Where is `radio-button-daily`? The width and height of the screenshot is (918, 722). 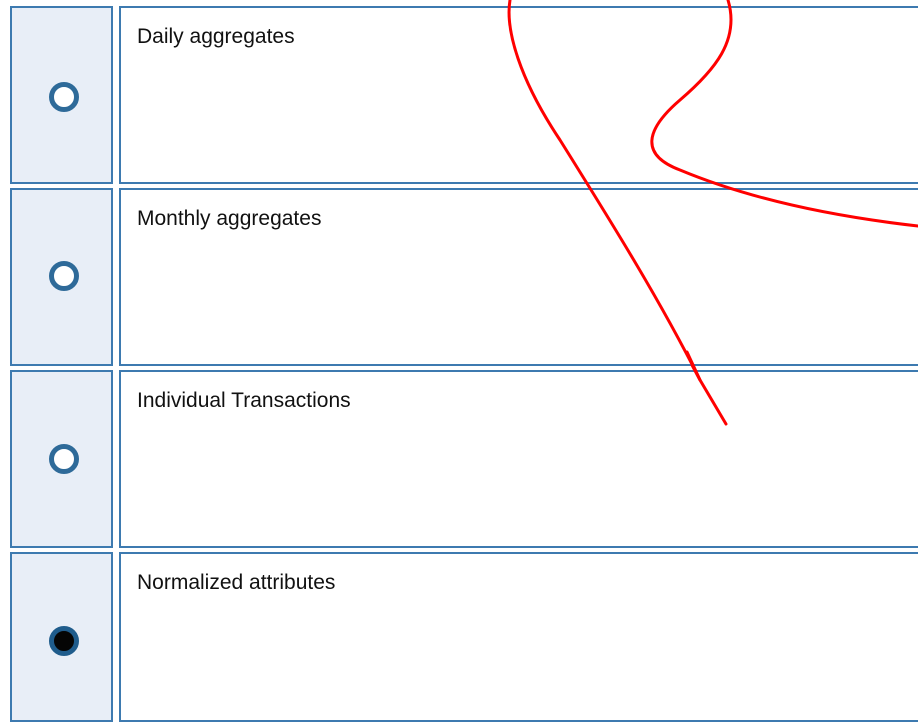 radio-button-daily is located at coordinates (64, 97).